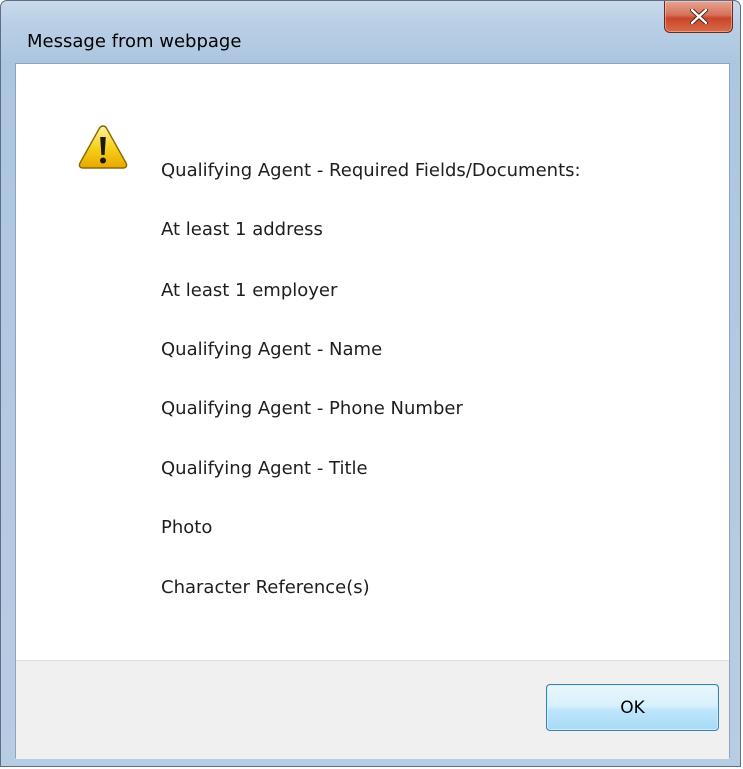 The width and height of the screenshot is (743, 769). What do you see at coordinates (372, 709) in the screenshot?
I see `button-bar: OK` at bounding box center [372, 709].